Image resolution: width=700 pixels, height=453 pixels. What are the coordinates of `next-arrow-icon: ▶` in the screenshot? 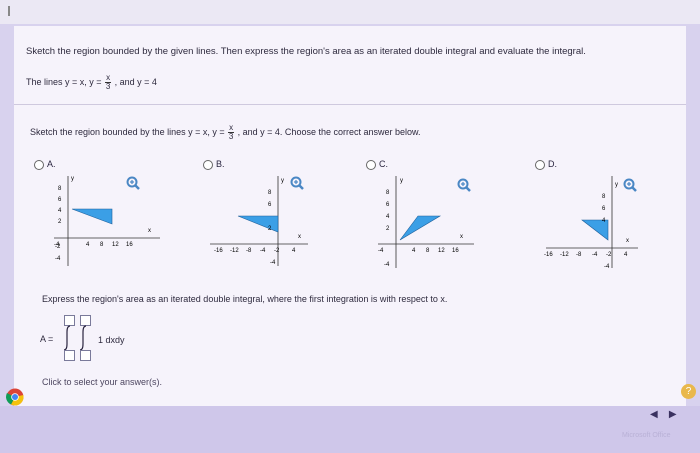 It's located at (673, 414).